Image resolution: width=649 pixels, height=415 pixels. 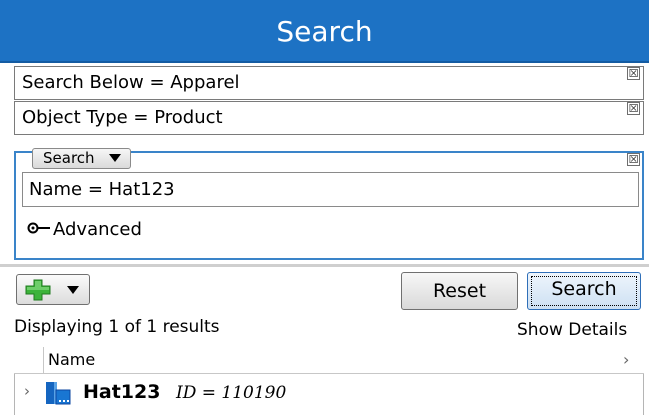 I want to click on add-criteria-button, so click(x=53, y=289).